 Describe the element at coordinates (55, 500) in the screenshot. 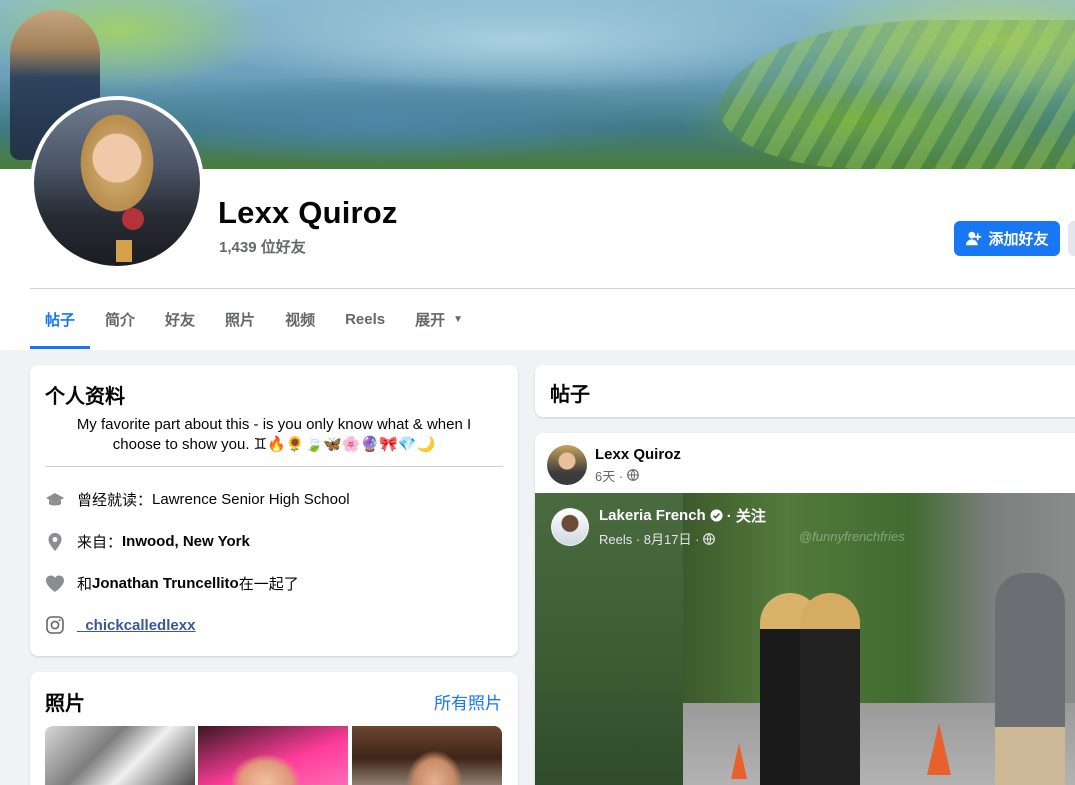

I see `graduation-cap-icon` at that location.